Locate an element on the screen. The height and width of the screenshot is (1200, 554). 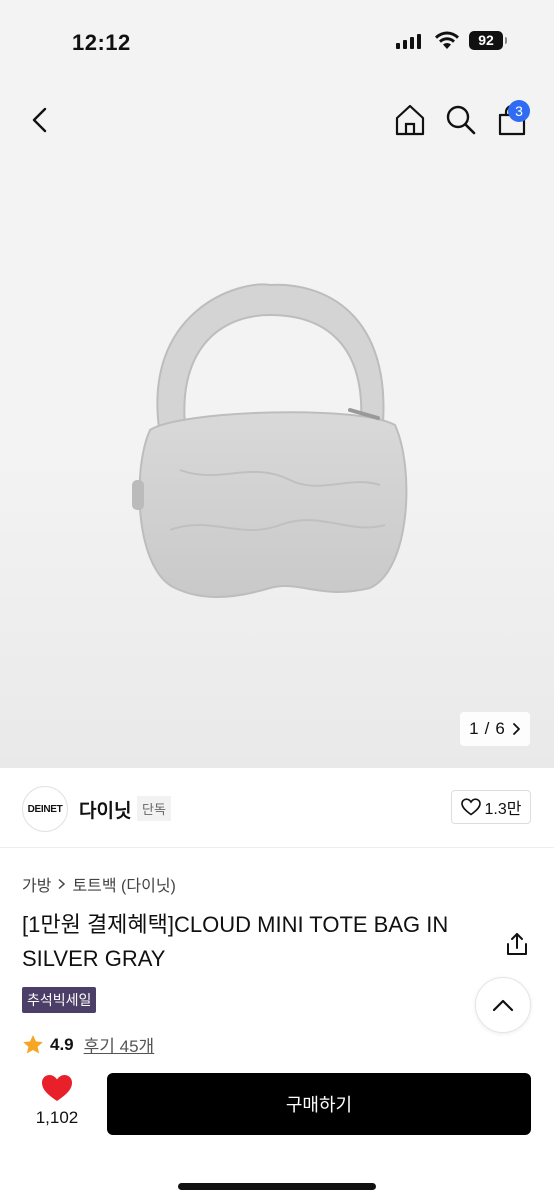
heart-outline-icon is located at coordinates (470, 807).